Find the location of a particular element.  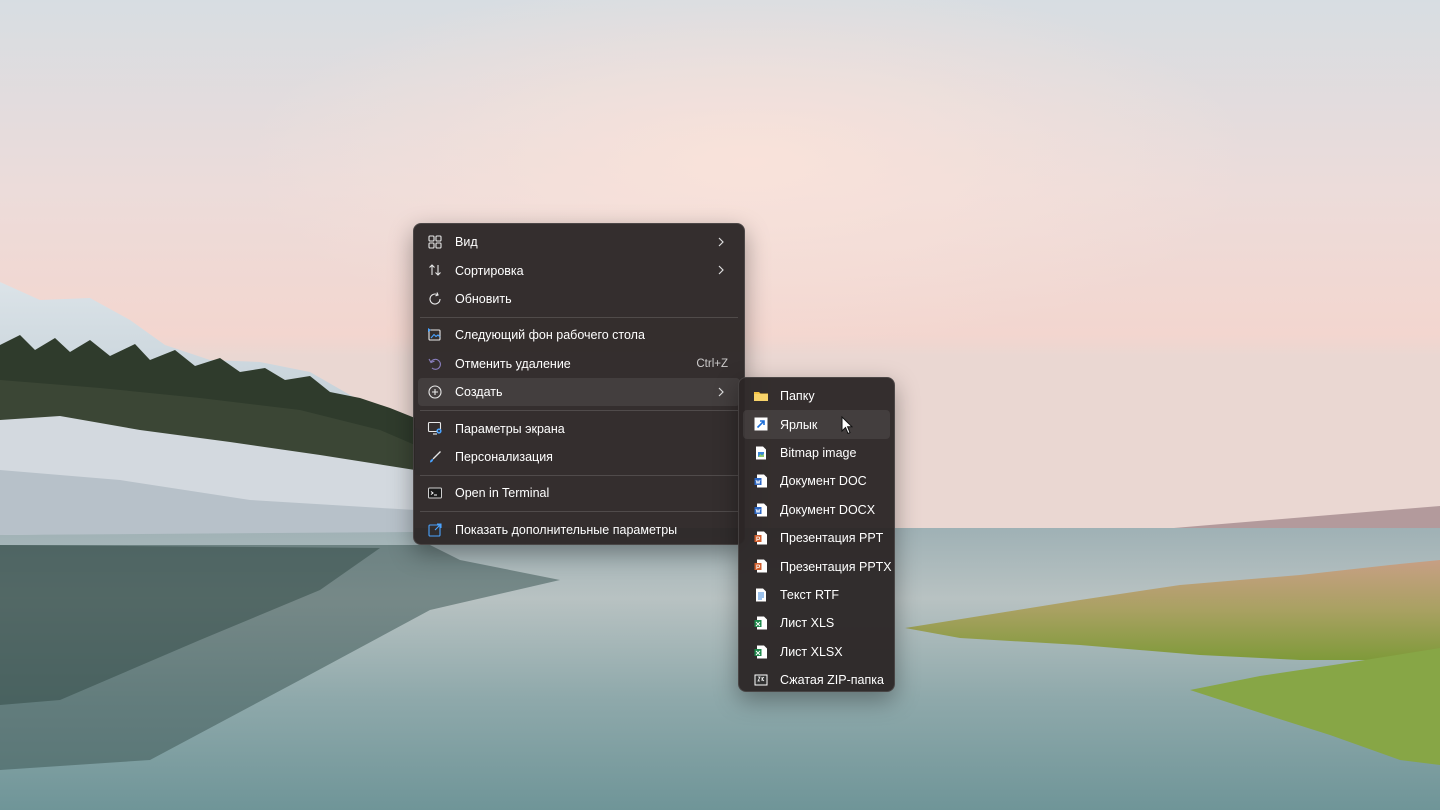

word-doc-icon is located at coordinates (761, 481).